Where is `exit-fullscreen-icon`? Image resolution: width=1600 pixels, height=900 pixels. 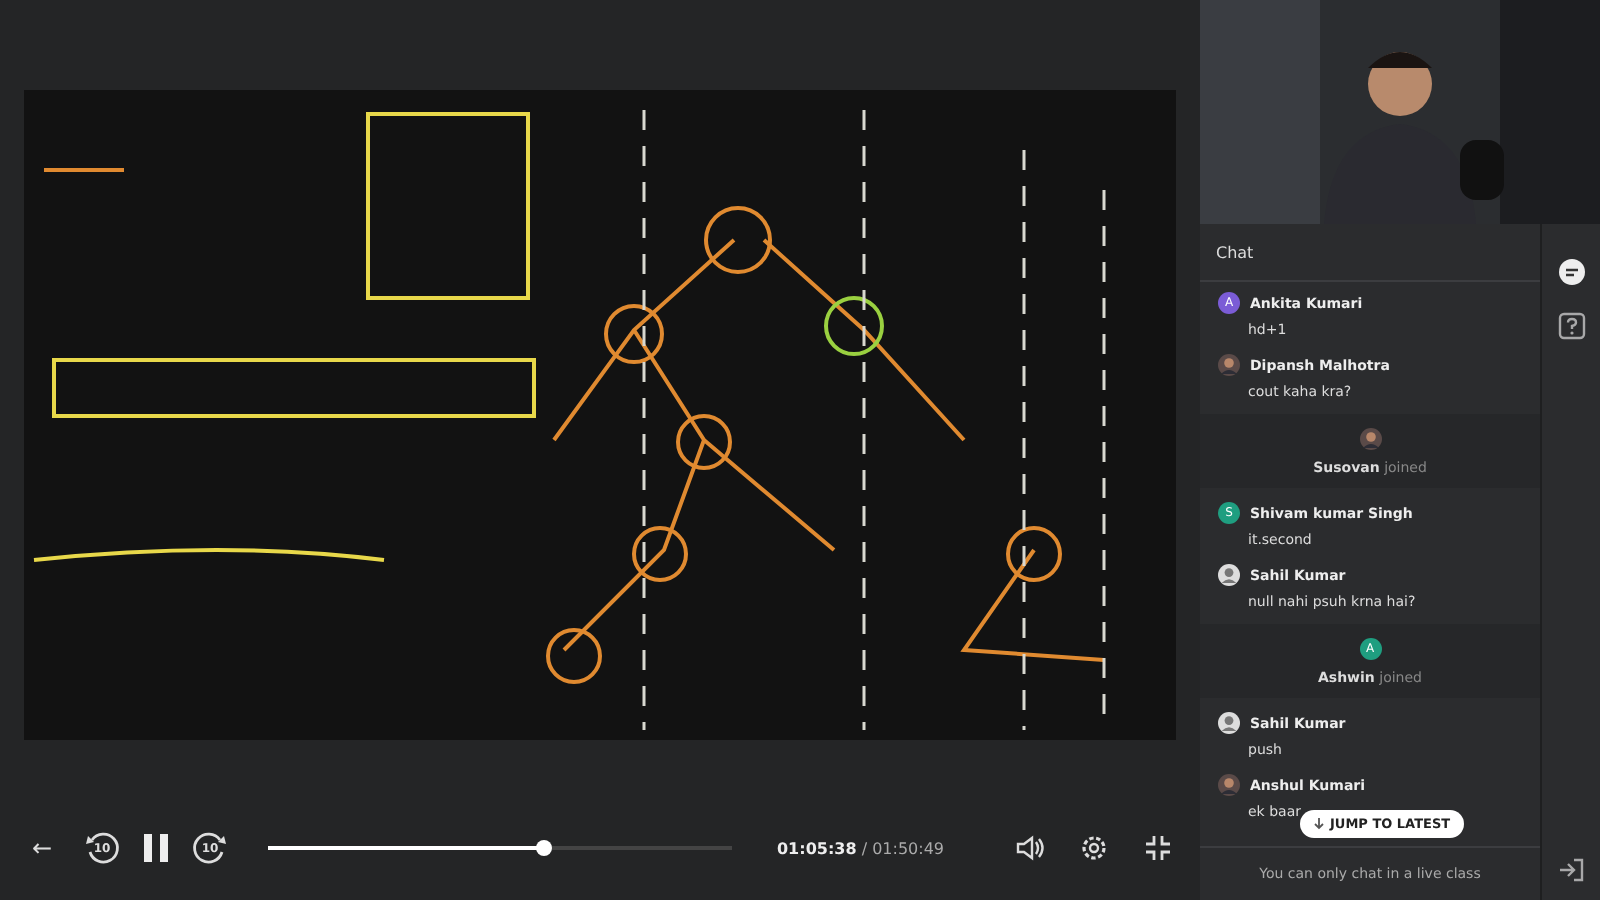 exit-fullscreen-icon is located at coordinates (1158, 848).